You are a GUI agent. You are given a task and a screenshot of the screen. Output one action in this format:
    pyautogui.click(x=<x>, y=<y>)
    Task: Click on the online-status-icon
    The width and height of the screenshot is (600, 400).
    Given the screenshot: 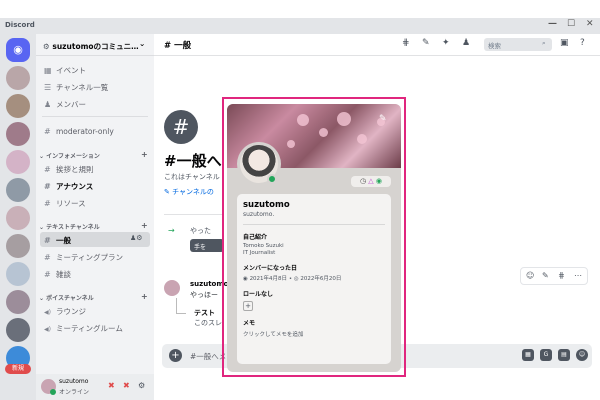 What is the action you would take?
    pyautogui.click(x=53, y=392)
    